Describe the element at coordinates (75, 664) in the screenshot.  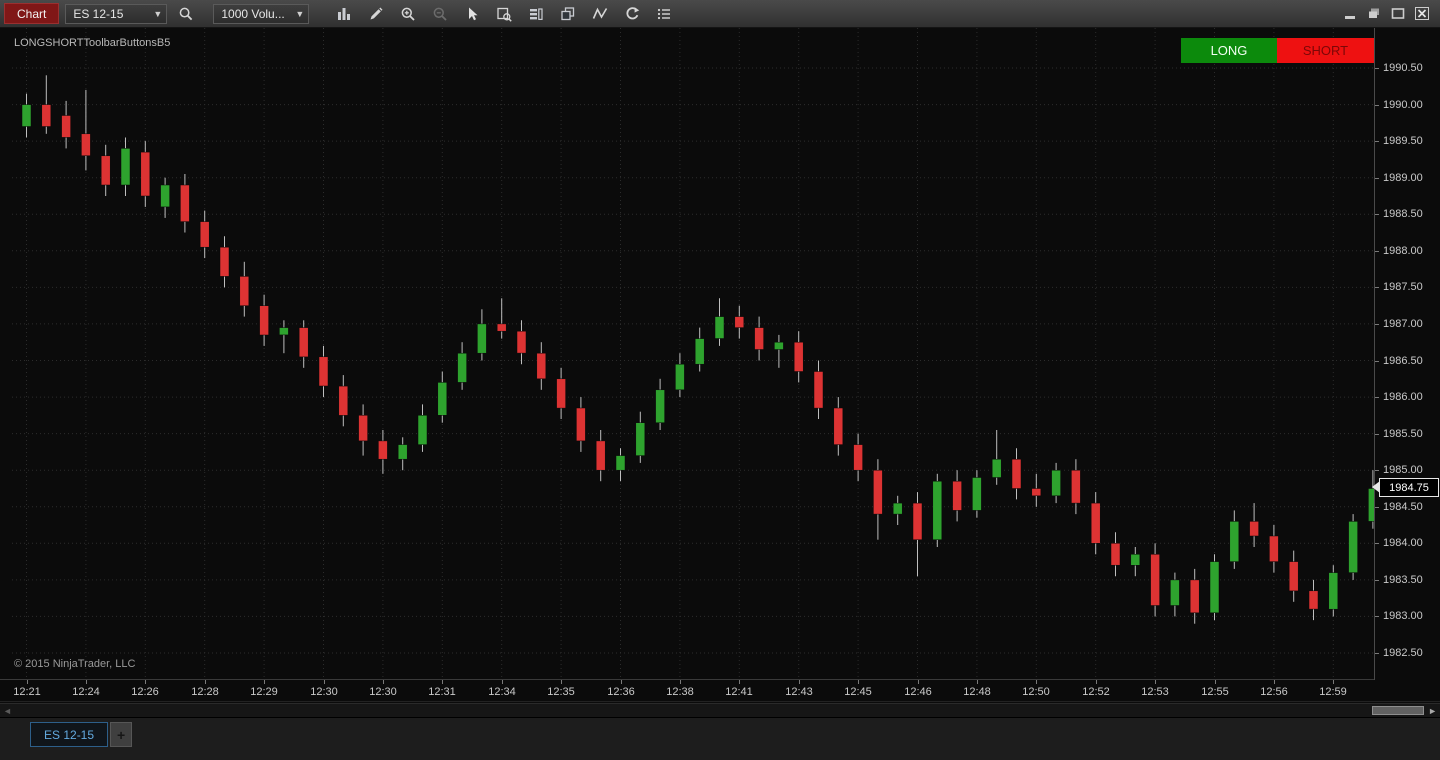
I see `copyright-label: © 2015 NinjaTrader, LLC` at that location.